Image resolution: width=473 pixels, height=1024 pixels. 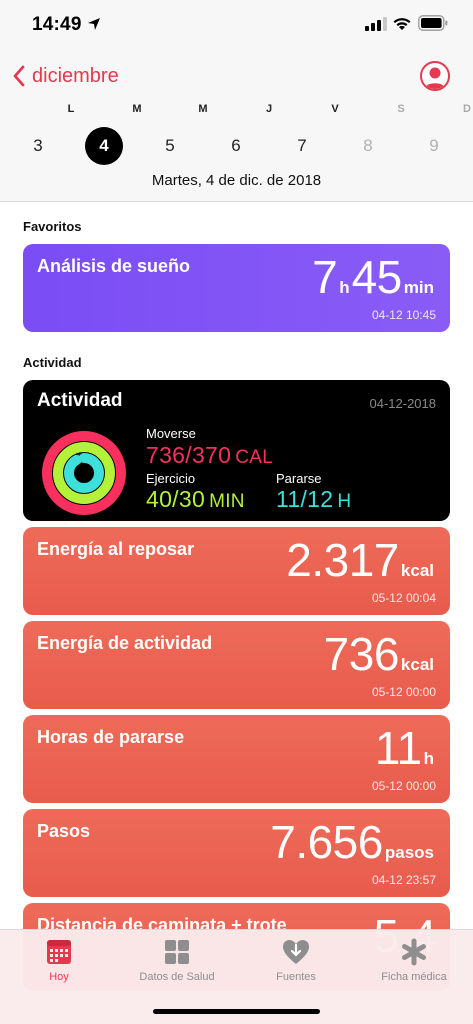 What do you see at coordinates (177, 977) in the screenshot?
I see `tab-label: Datos de Salud` at bounding box center [177, 977].